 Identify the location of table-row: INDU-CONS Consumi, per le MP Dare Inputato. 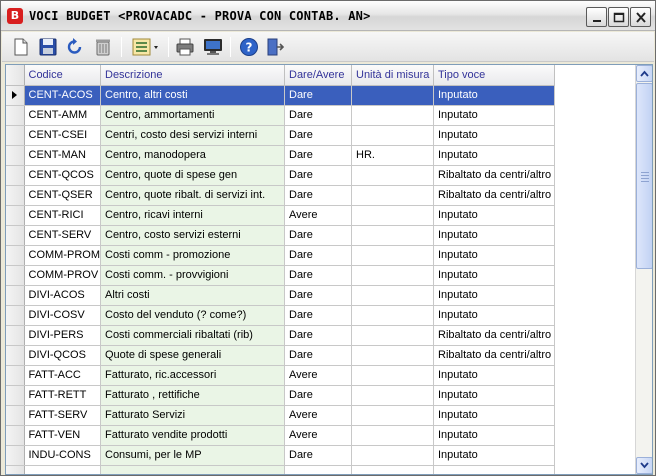
(280, 455).